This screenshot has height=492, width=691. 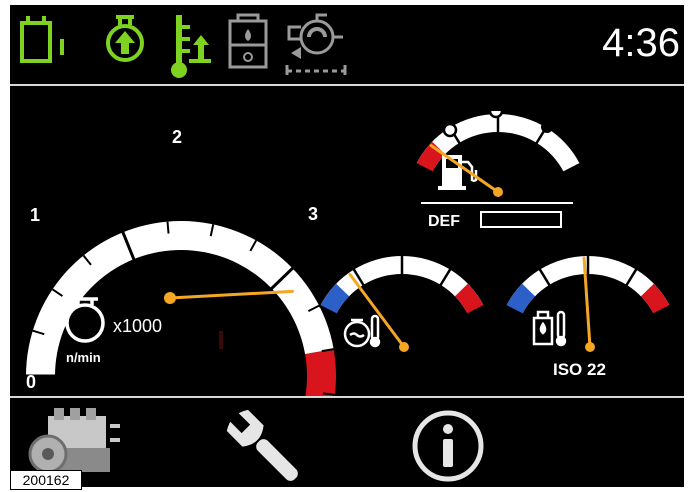 I want to click on image-id-label: 200162, so click(x=46, y=480).